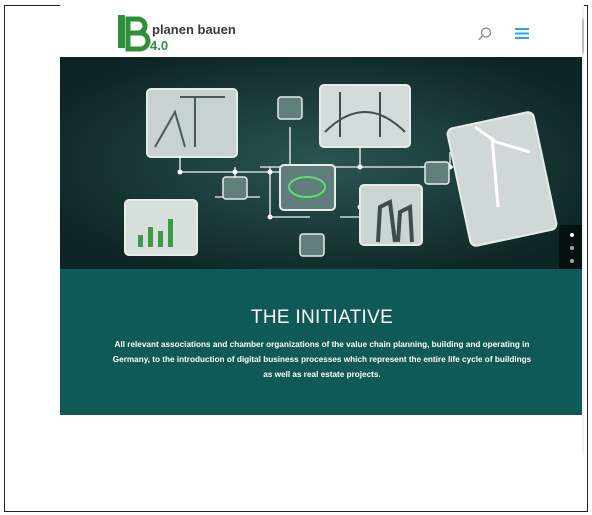 The height and width of the screenshot is (515, 592). I want to click on content-area, so click(322, 435).